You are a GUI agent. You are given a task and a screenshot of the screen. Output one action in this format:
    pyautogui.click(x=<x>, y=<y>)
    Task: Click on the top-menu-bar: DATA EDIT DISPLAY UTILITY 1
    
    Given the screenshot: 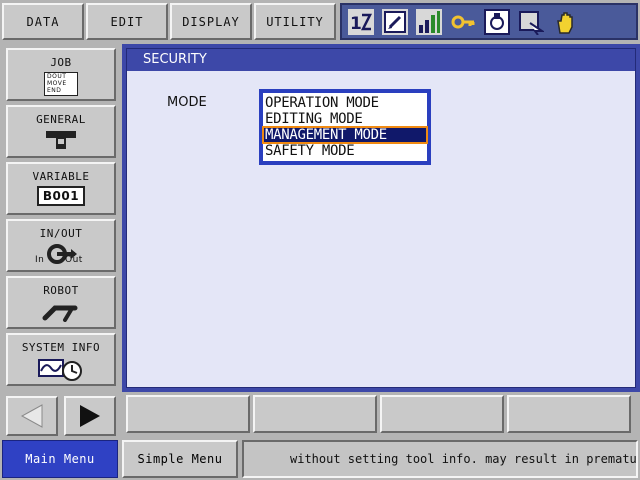 What is the action you would take?
    pyautogui.click(x=320, y=22)
    